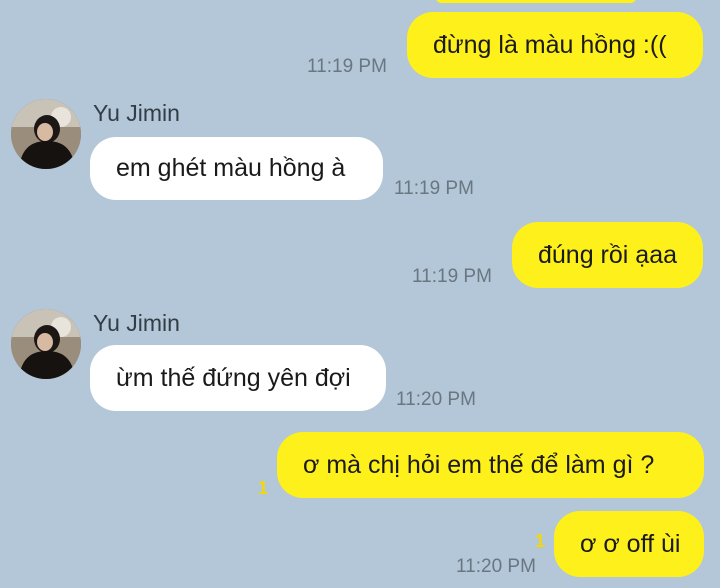 This screenshot has width=720, height=588. Describe the element at coordinates (233, 377) in the screenshot. I see `message-text: ừm thế đứng yên đợi` at that location.